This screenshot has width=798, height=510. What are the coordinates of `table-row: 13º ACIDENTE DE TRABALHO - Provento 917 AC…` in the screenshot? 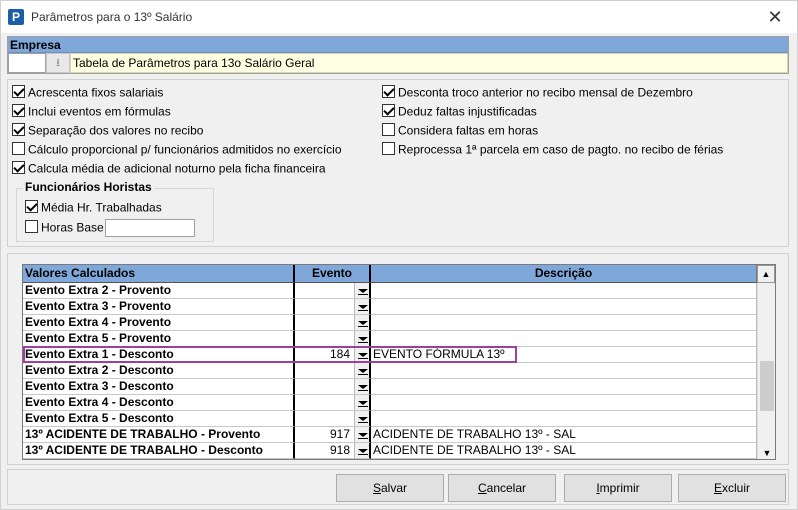 It's located at (390, 435).